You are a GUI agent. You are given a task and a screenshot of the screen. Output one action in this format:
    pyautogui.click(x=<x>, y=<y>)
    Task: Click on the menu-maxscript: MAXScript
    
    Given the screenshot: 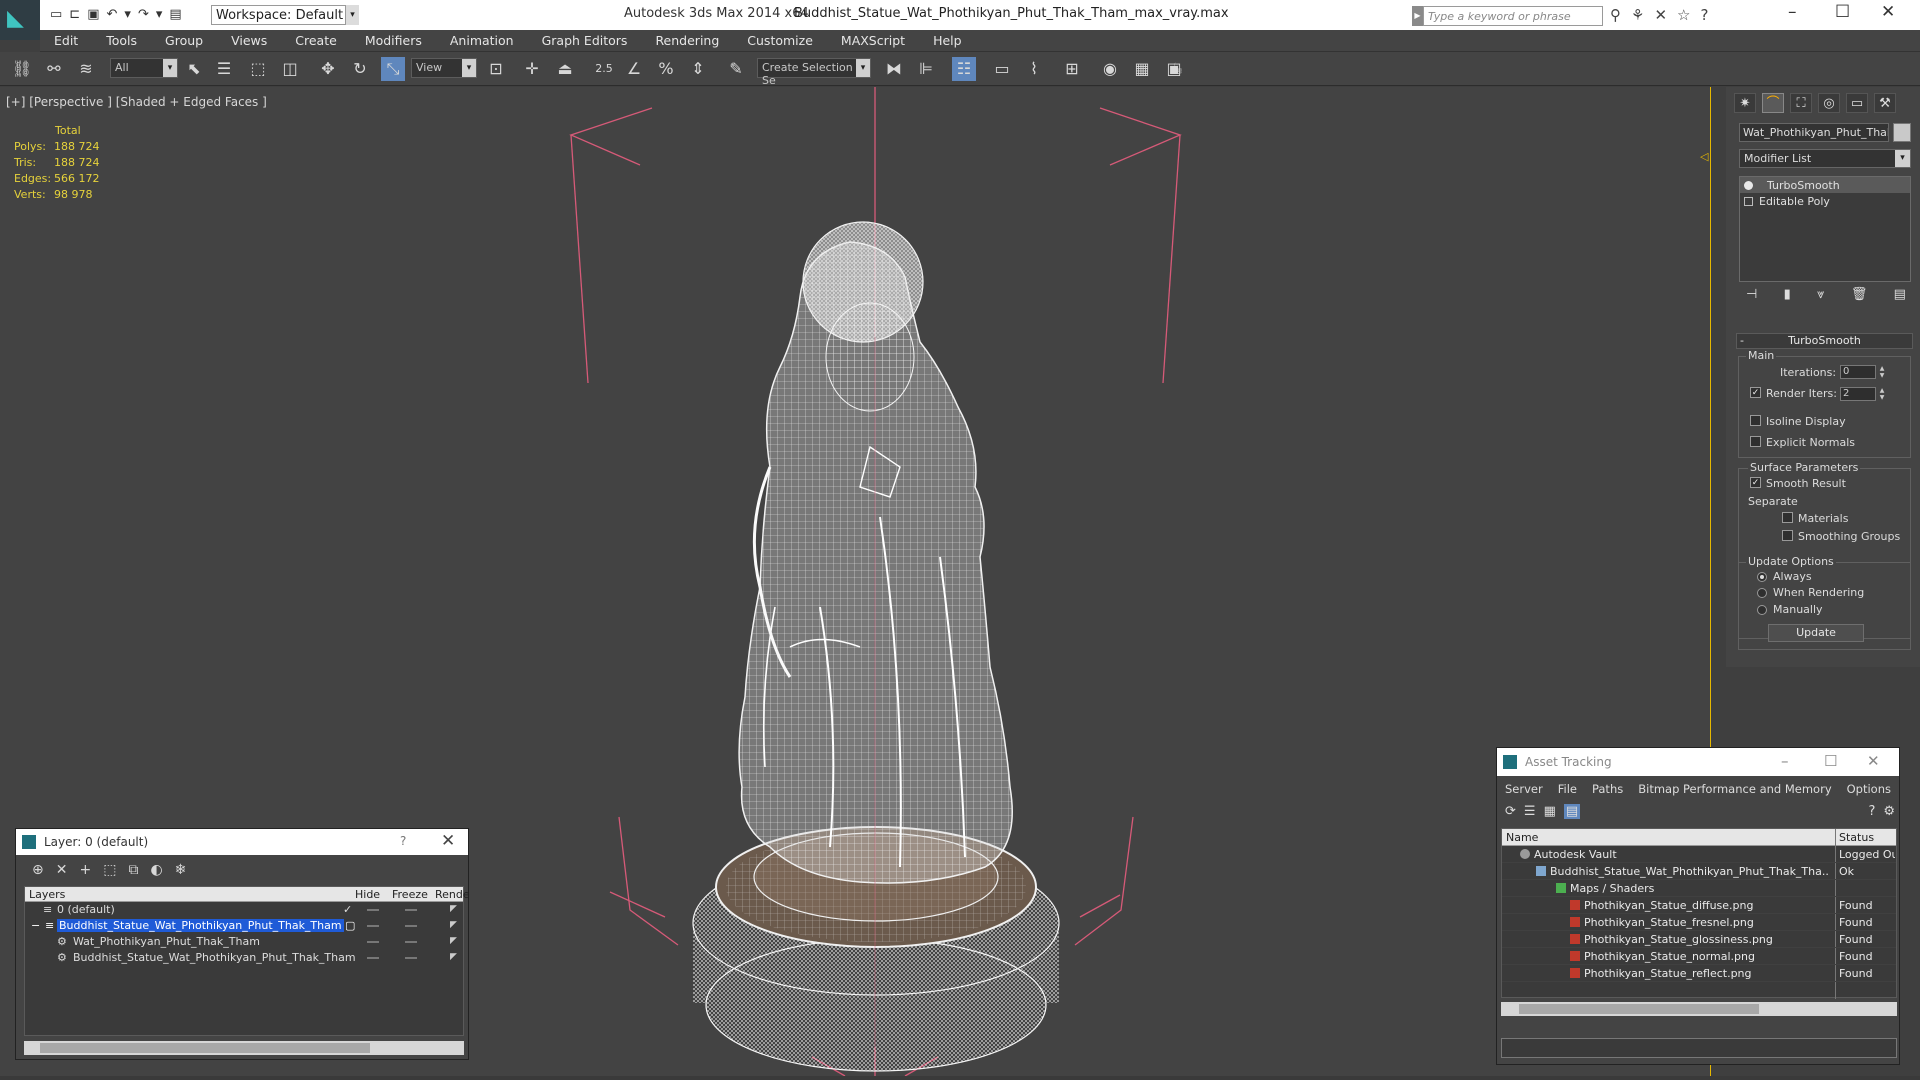 What is the action you would take?
    pyautogui.click(x=873, y=40)
    